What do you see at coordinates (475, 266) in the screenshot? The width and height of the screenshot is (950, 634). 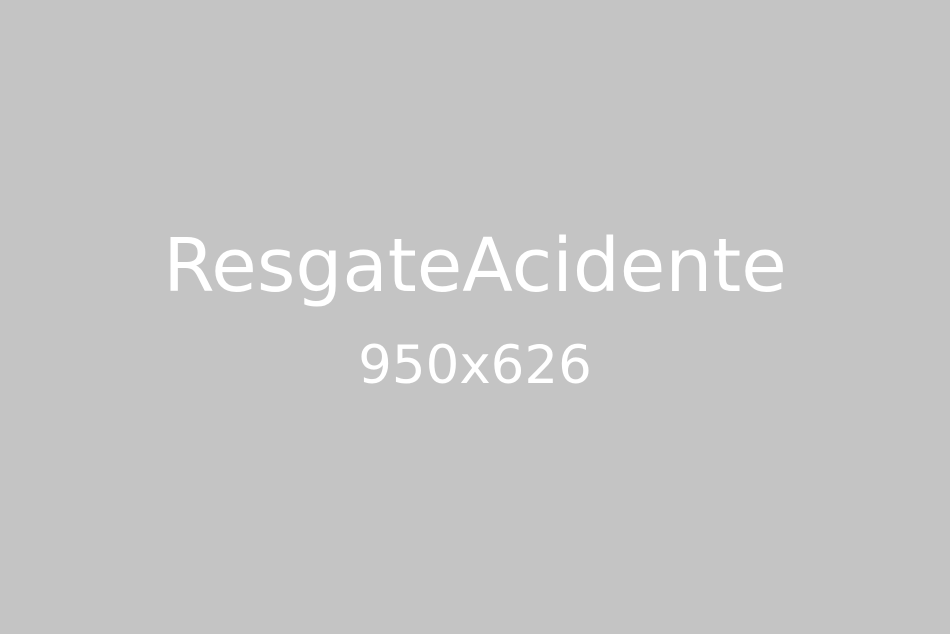 I see `placeholder-title: ResgateAcidente` at bounding box center [475, 266].